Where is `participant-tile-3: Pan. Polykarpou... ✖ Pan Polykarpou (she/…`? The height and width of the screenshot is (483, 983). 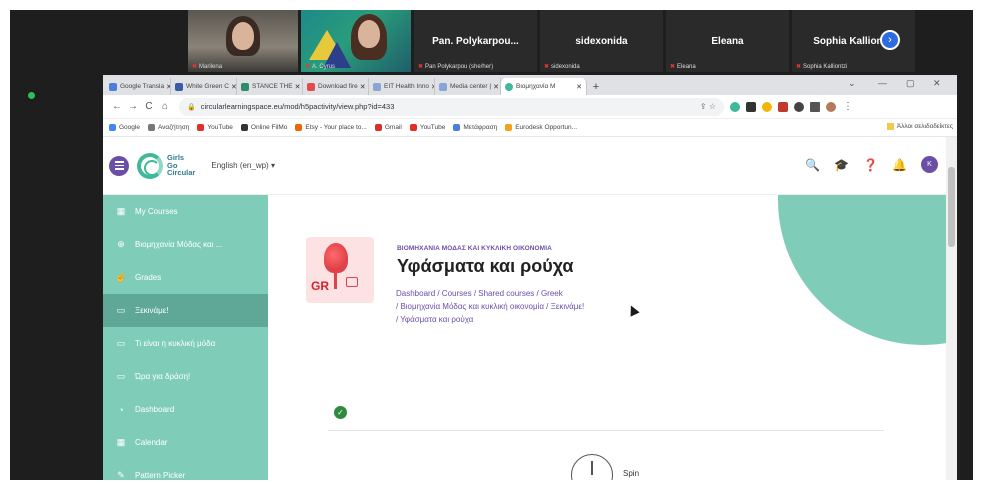 participant-tile-3: Pan. Polykarpou... ✖ Pan Polykarpou (she/… is located at coordinates (475, 41).